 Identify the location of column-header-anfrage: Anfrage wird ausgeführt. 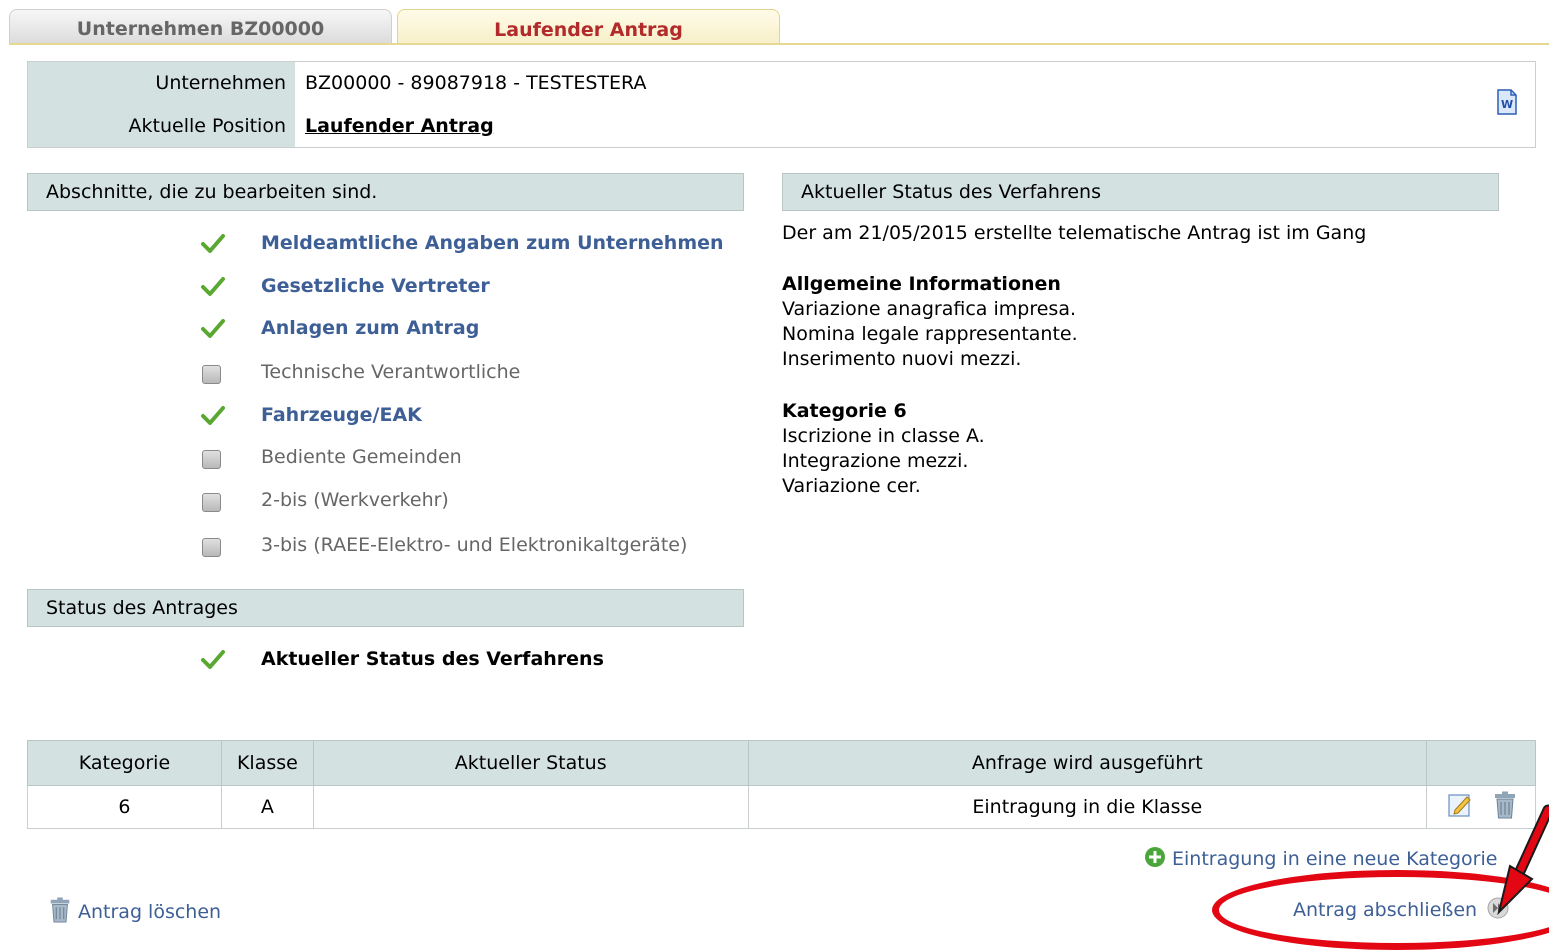
(1087, 763).